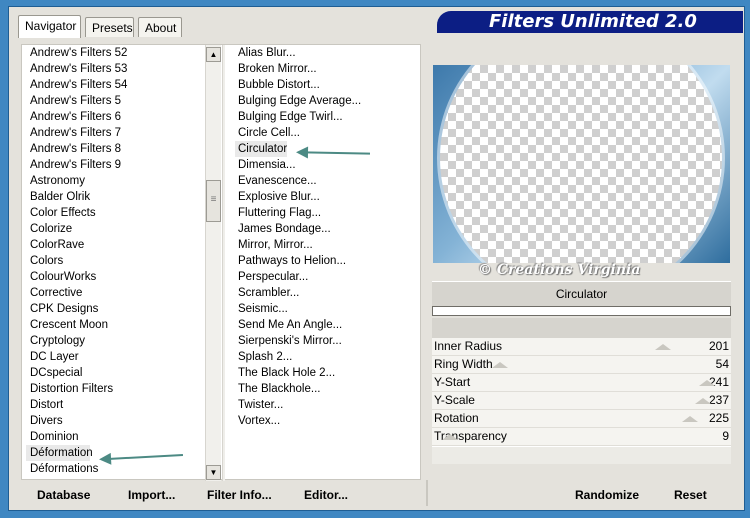 The width and height of the screenshot is (750, 518). I want to click on param-slider-row: Ring Width 54, so click(581, 365).